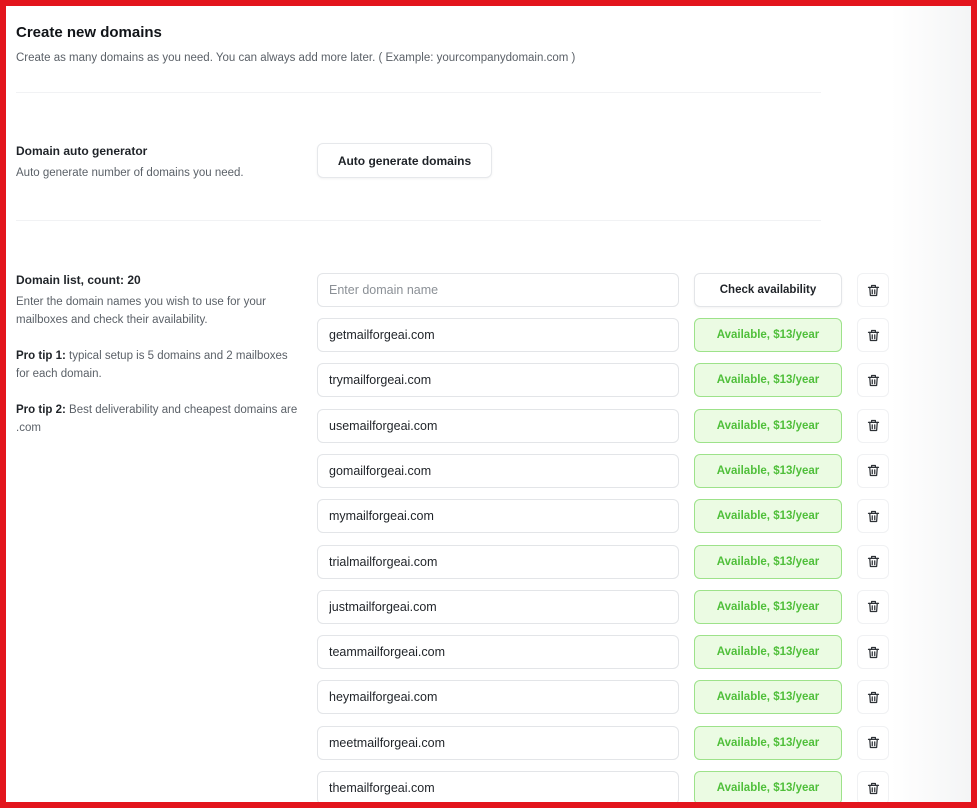 The image size is (977, 808). Describe the element at coordinates (768, 290) in the screenshot. I see `check-availability-button: Check availability` at that location.